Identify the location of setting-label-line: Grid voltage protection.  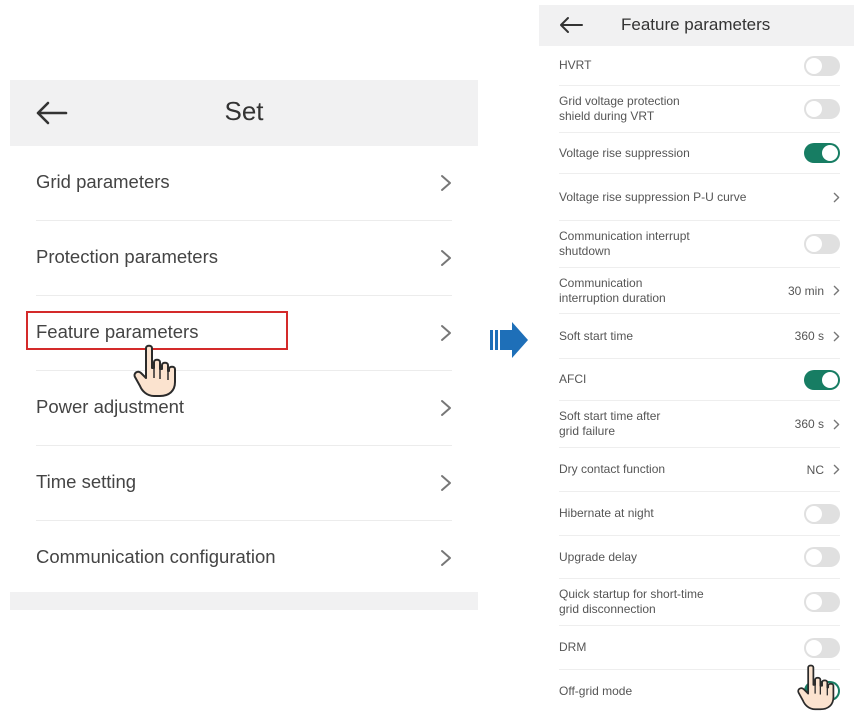
(619, 101).